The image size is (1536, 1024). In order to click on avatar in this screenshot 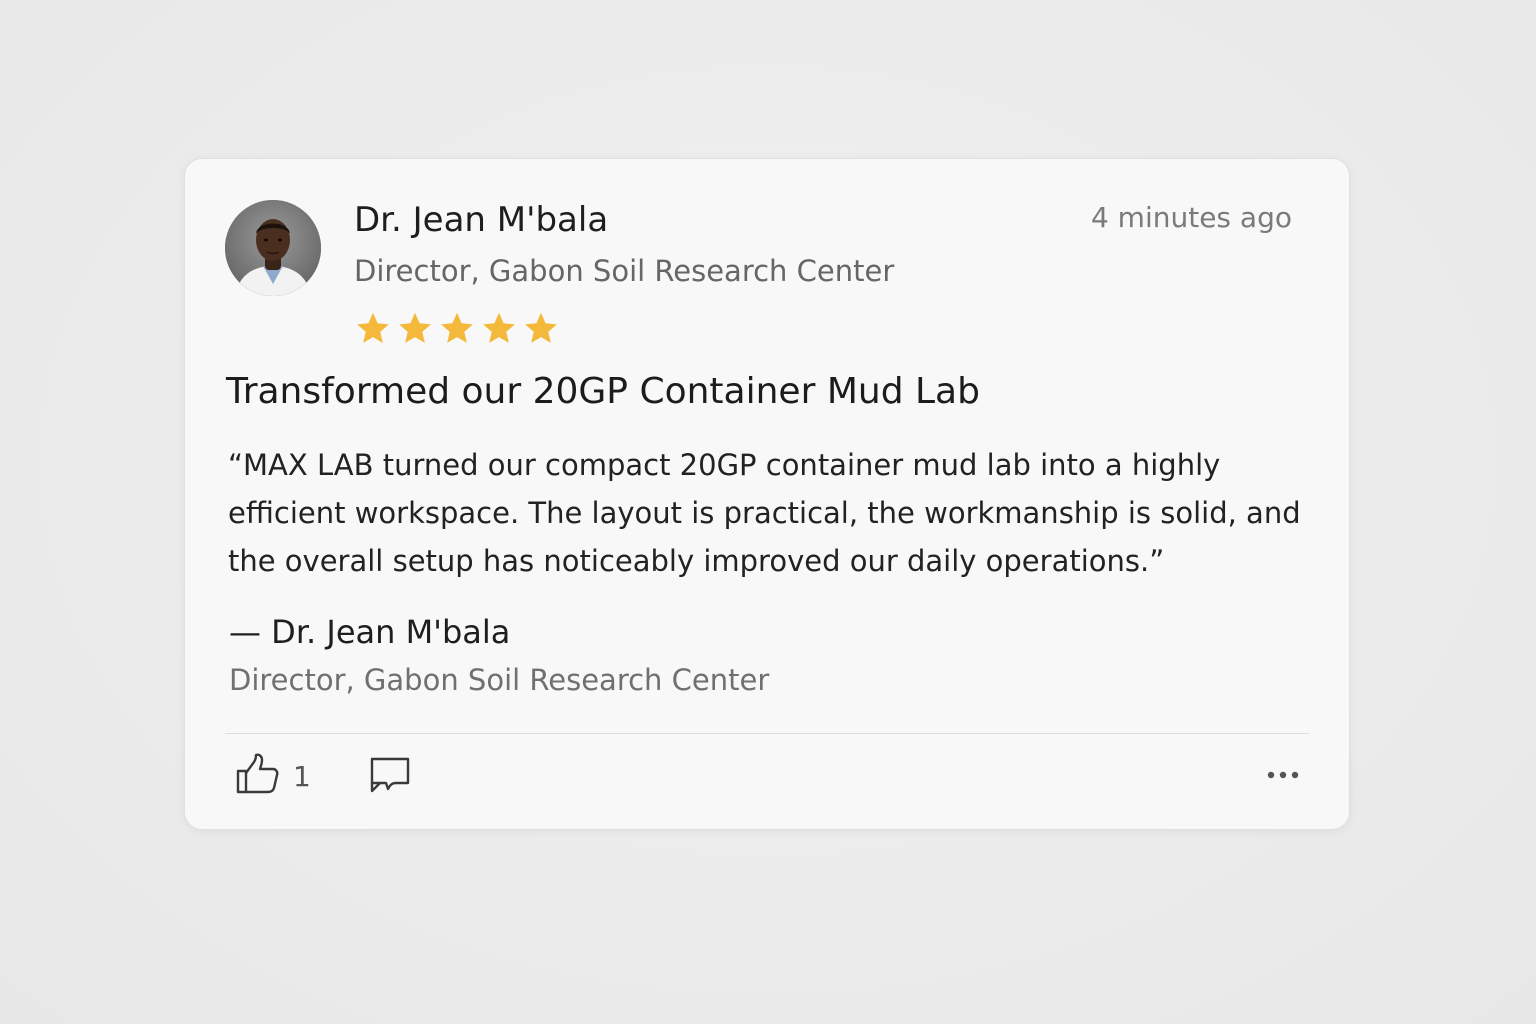, I will do `click(273, 248)`.